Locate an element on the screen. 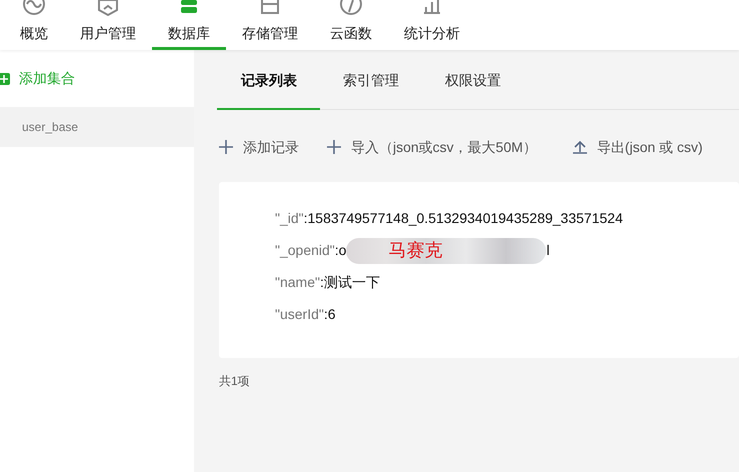  nav-tab: 存储管理 is located at coordinates (270, 25).